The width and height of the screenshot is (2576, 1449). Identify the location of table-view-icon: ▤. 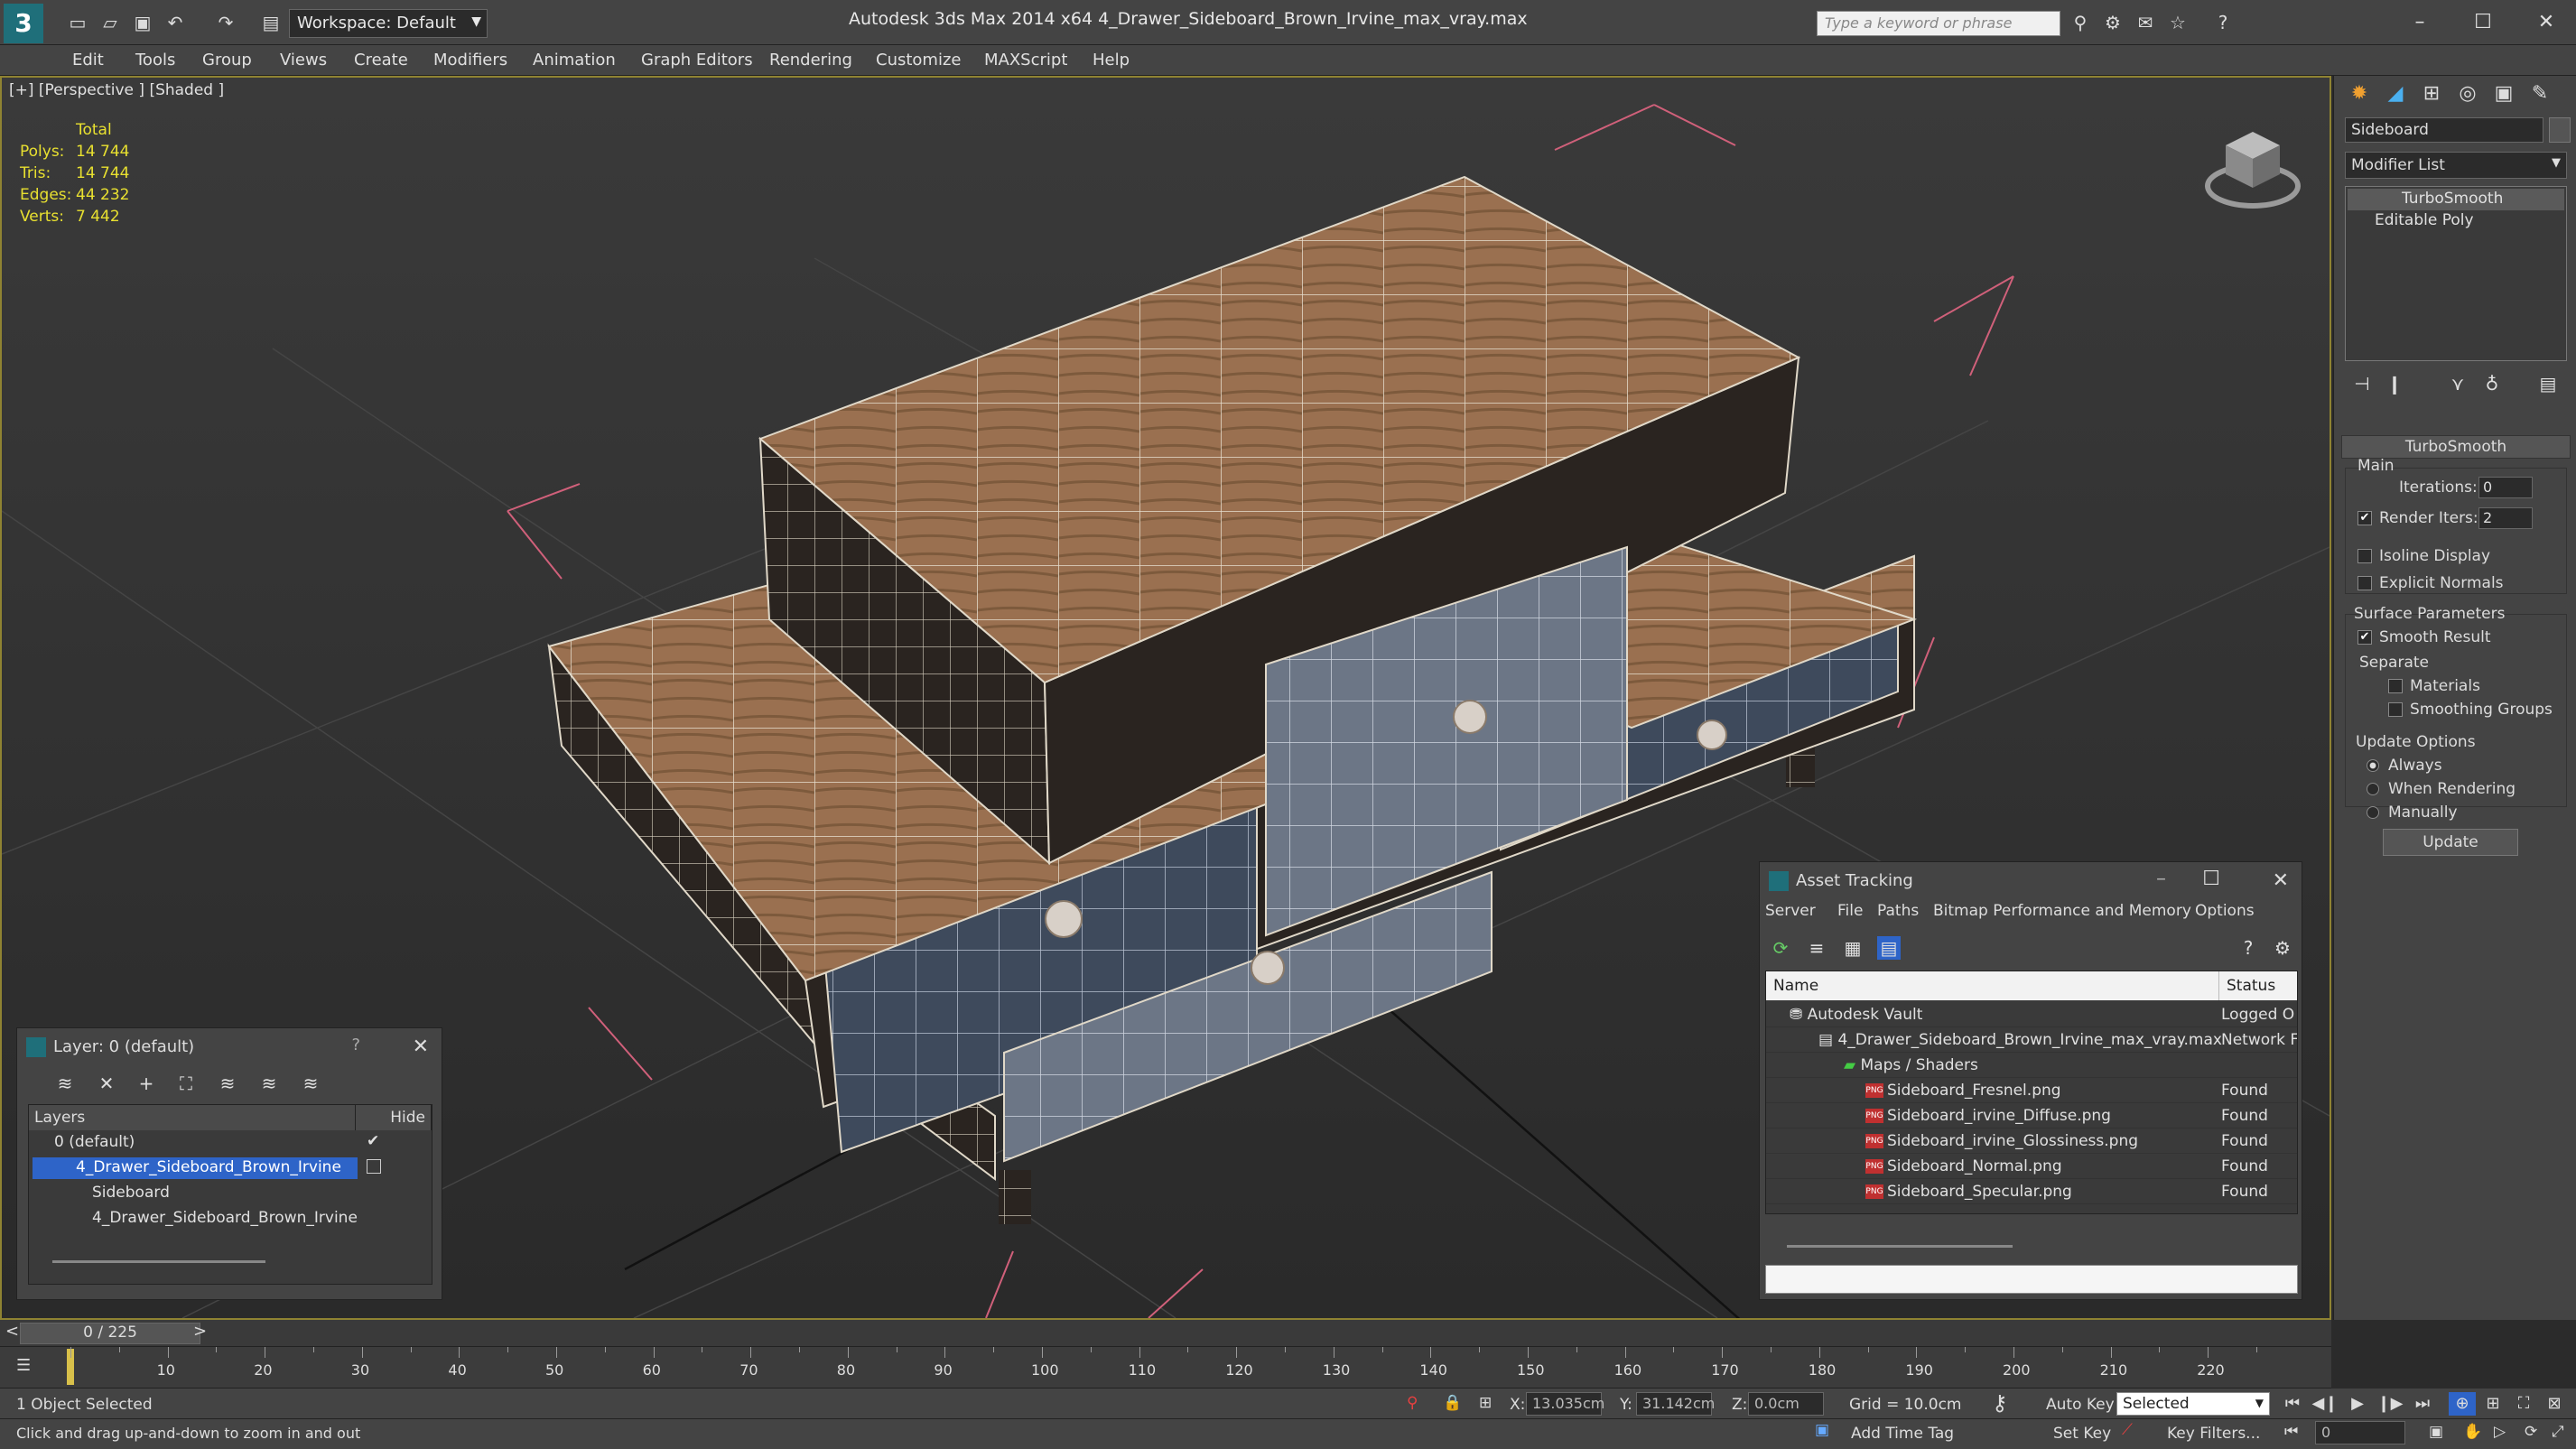
(1889, 948).